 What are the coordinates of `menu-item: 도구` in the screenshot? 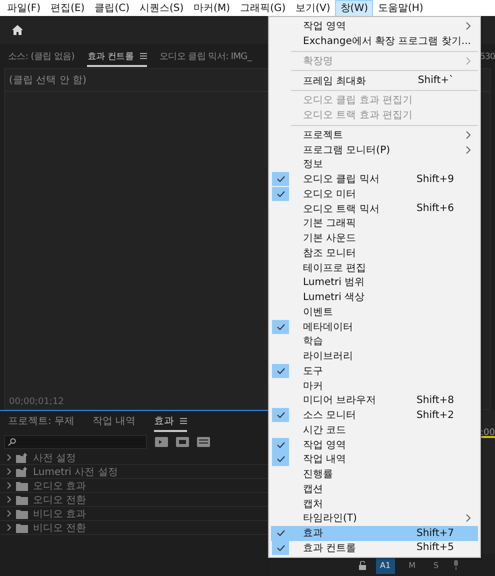 It's located at (374, 371).